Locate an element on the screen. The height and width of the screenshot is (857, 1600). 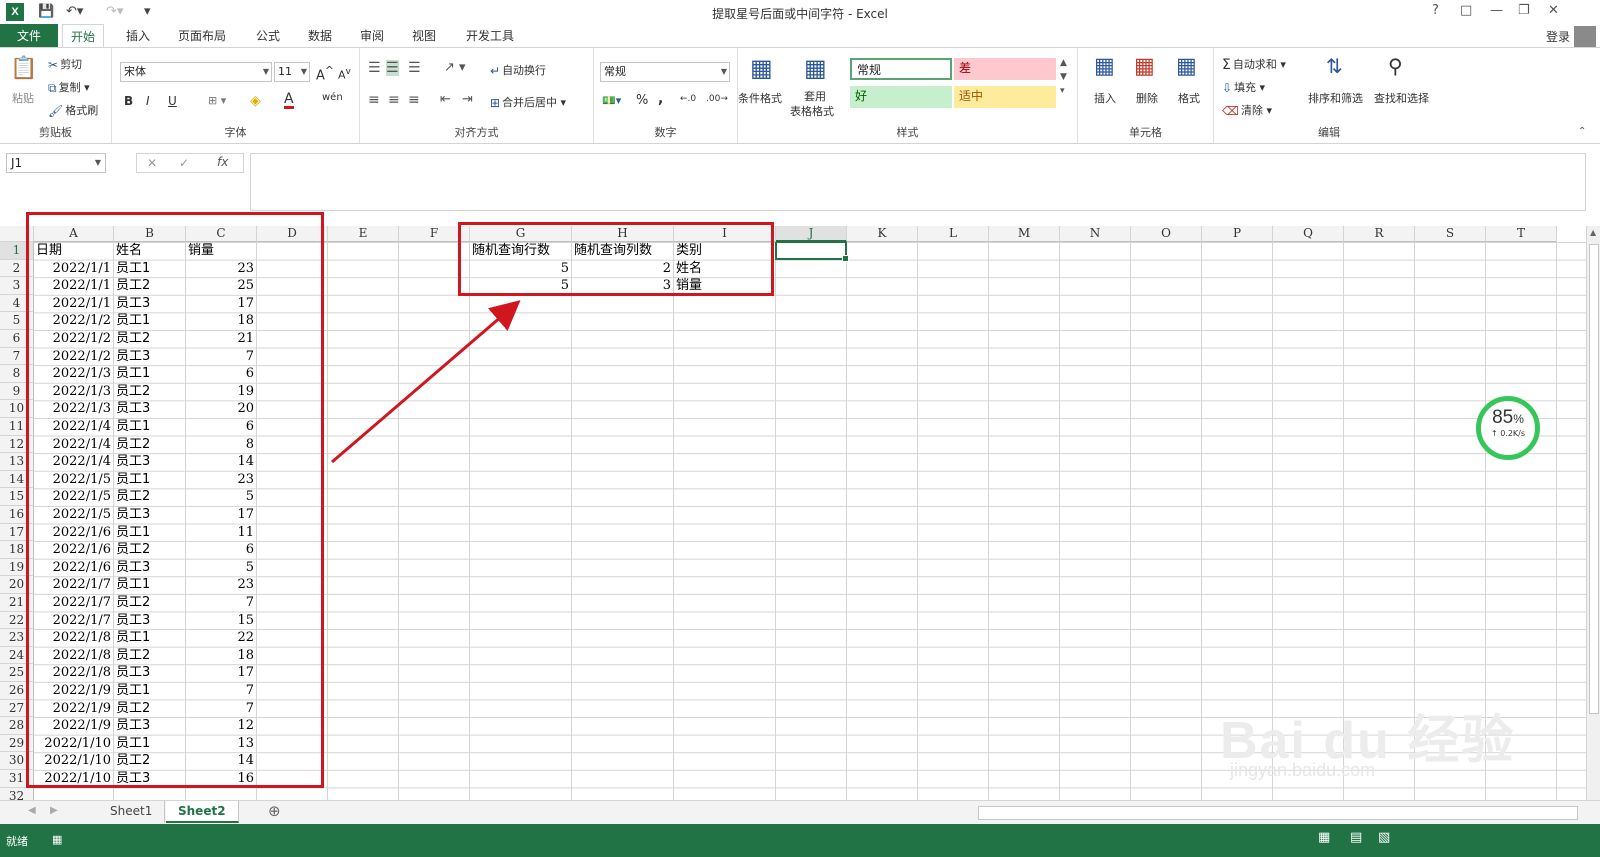
table-format-button-line2: 表格格式 is located at coordinates (812, 111).